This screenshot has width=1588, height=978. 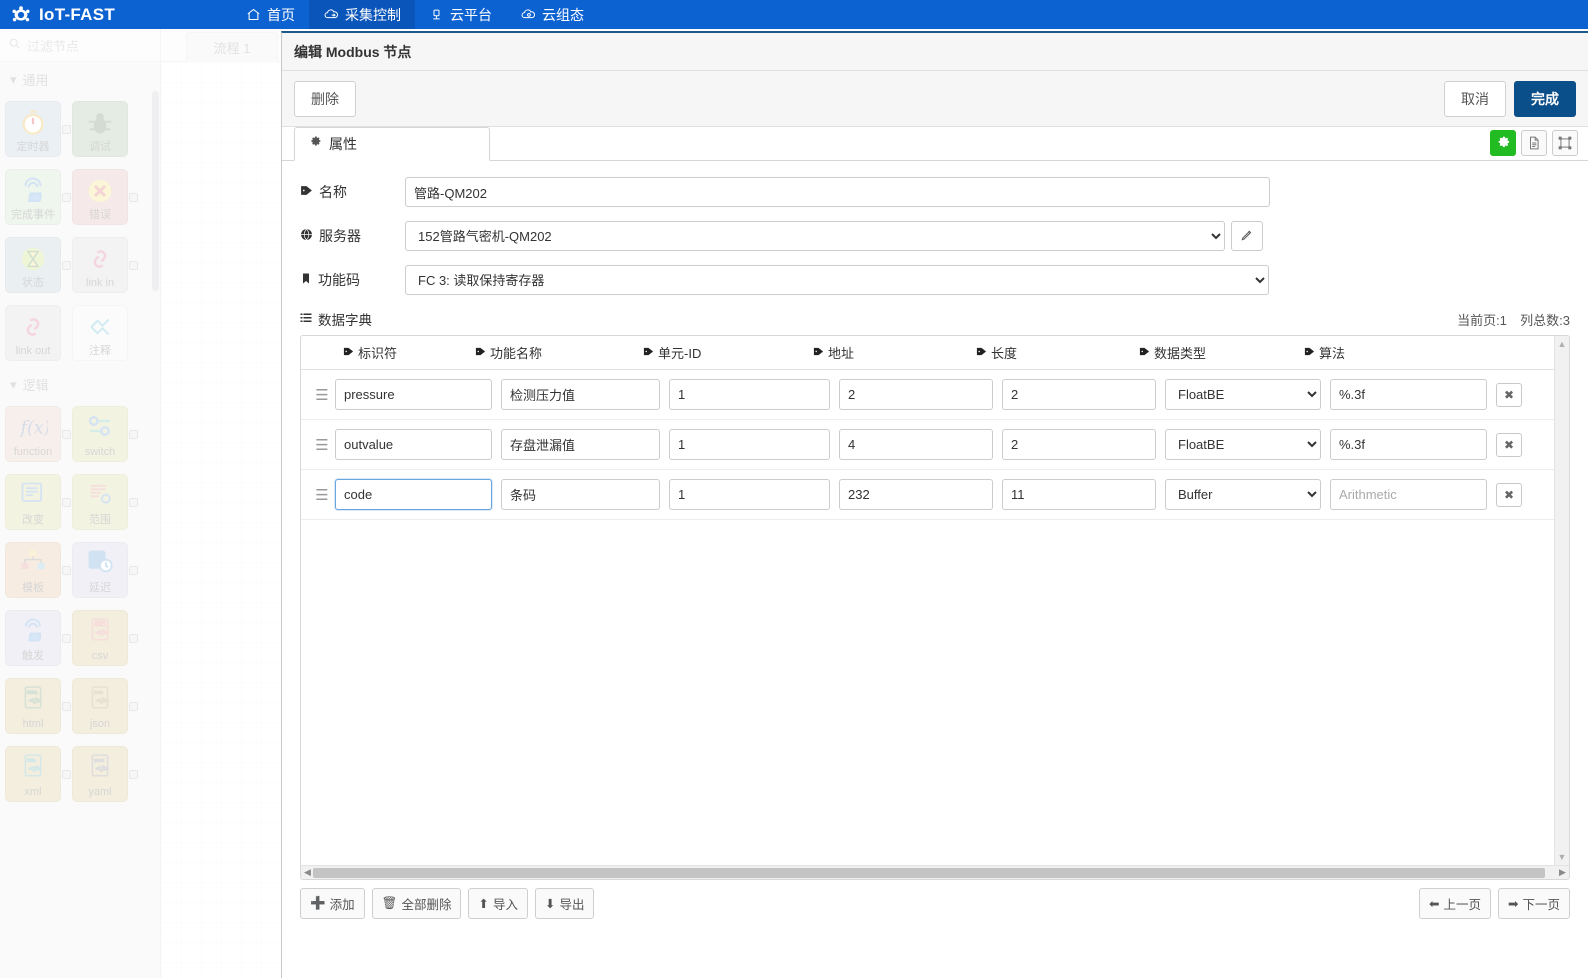 I want to click on grid-vertical-scrollbar: ▲ ▼, so click(x=1561, y=600).